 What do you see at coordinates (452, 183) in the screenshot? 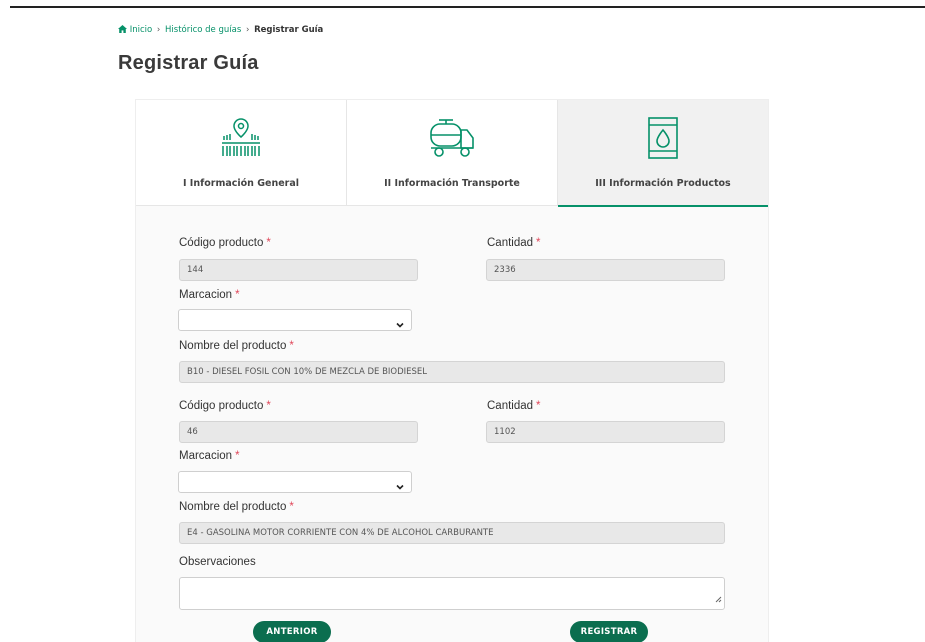
I see `tab-label: II Información Transporte` at bounding box center [452, 183].